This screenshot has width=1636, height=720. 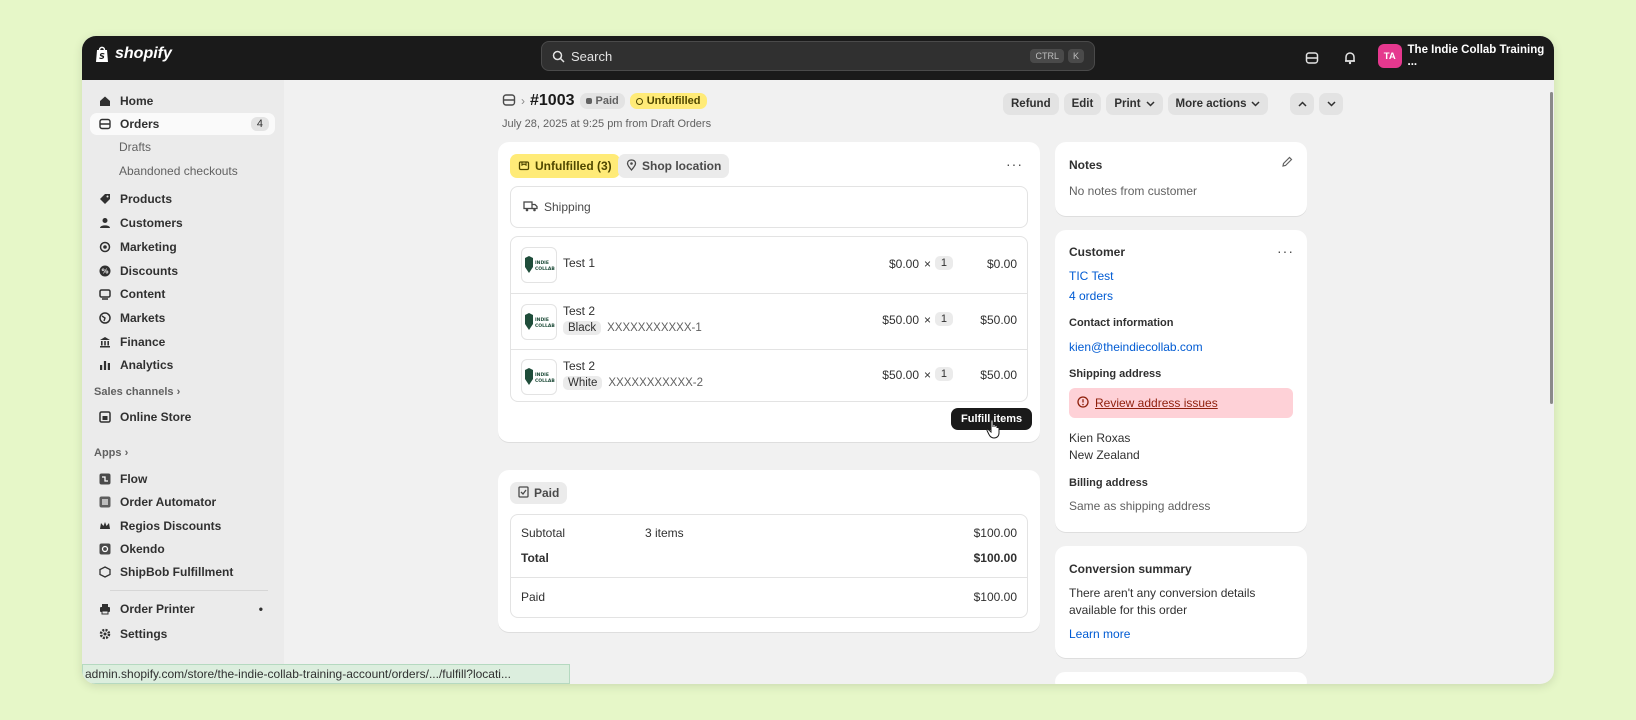 What do you see at coordinates (579, 263) in the screenshot?
I see `product-name: Test 1` at bounding box center [579, 263].